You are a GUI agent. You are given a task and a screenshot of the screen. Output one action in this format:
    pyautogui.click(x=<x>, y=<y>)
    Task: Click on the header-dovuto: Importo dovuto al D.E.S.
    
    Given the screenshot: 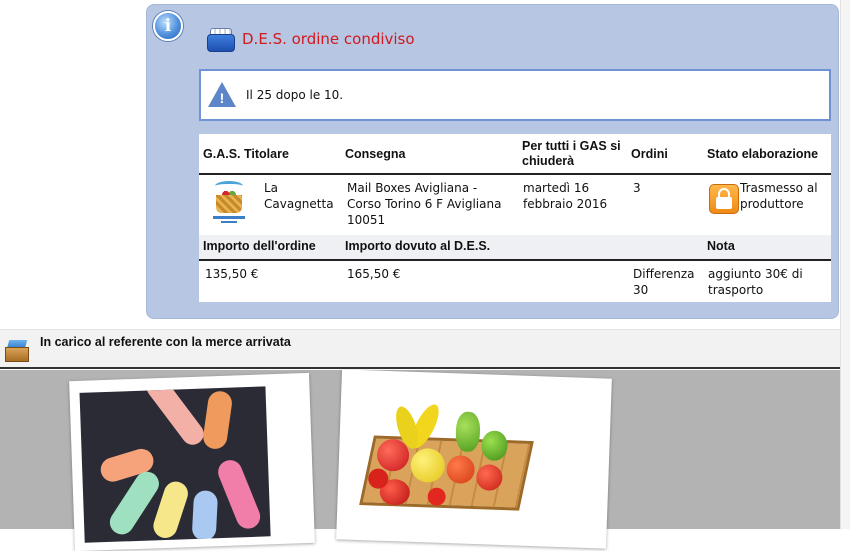 What is the action you would take?
    pyautogui.click(x=418, y=246)
    